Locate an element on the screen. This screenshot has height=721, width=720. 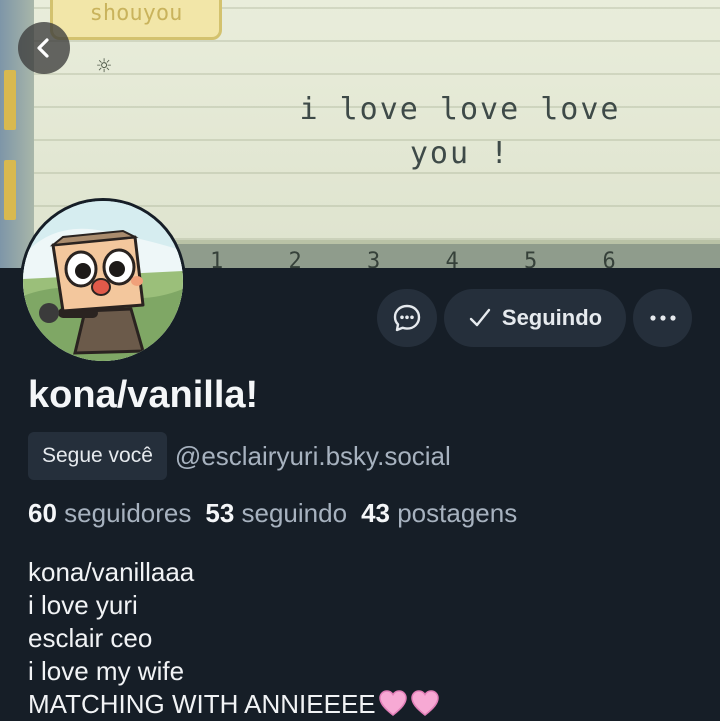
following-stat: 53 seguindo is located at coordinates (276, 513).